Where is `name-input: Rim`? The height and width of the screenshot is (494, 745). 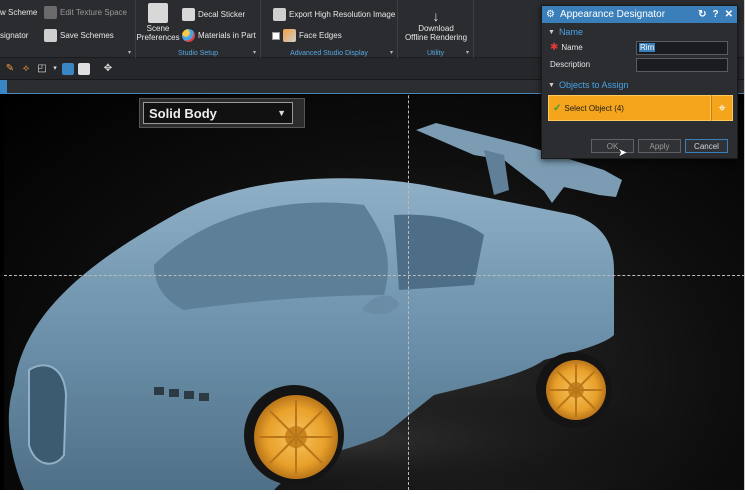
name-input: Rim is located at coordinates (682, 47).